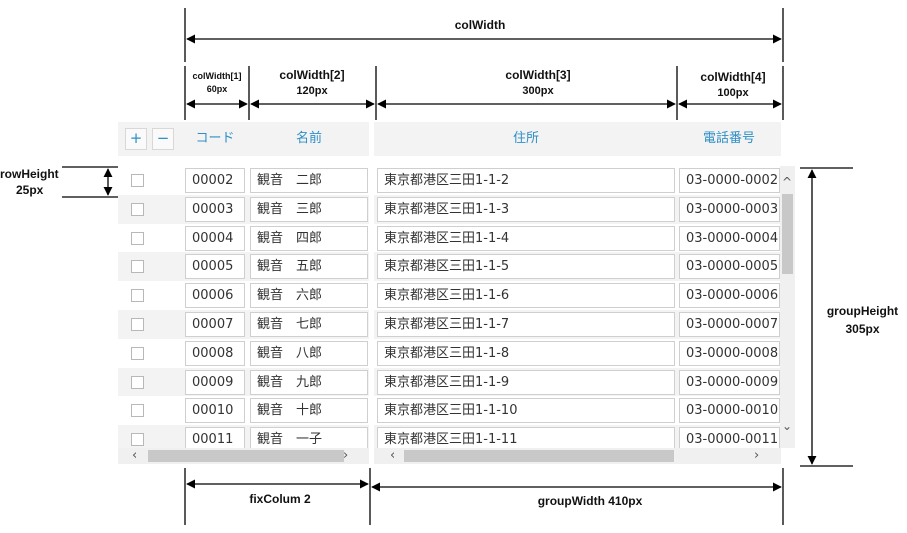 The width and height of the screenshot is (907, 533). What do you see at coordinates (538, 75) in the screenshot?
I see `colwidth-3-label: colWidth[3]` at bounding box center [538, 75].